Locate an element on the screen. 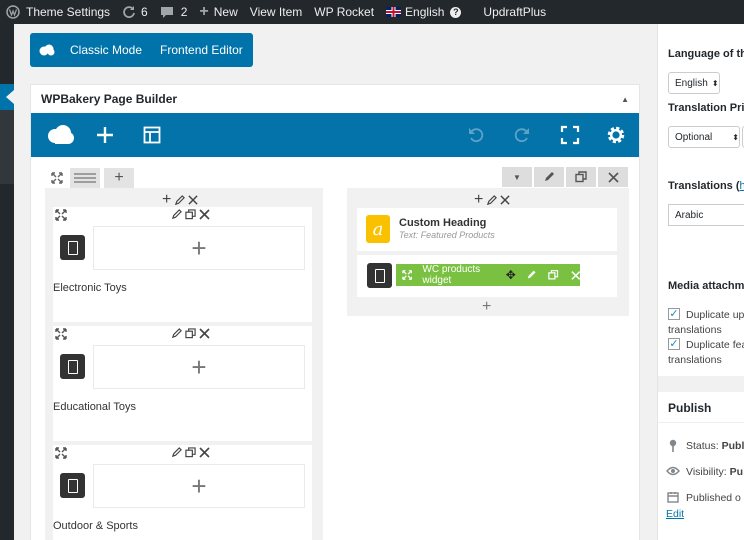  move-icon is located at coordinates (407, 275).